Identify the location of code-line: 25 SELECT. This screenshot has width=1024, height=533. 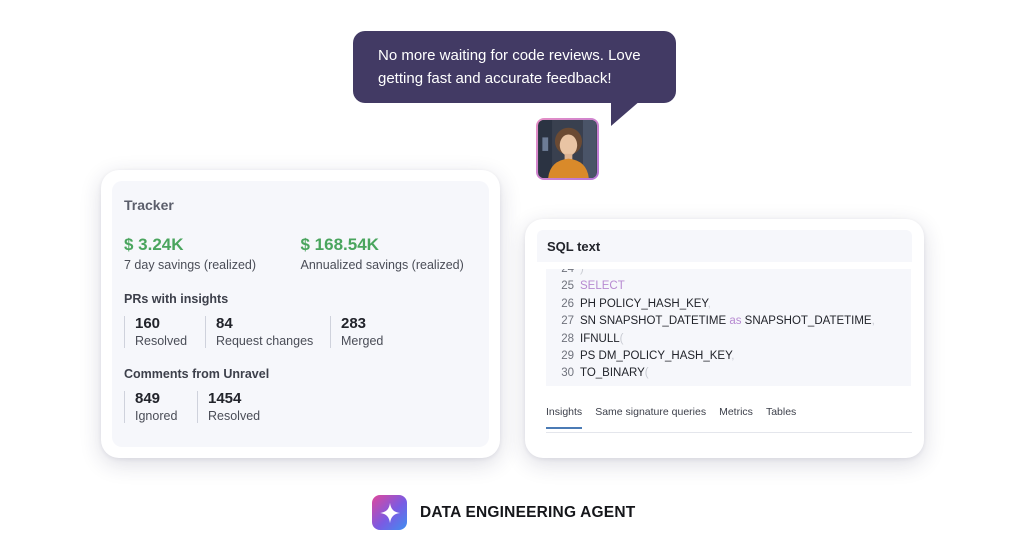
(728, 286).